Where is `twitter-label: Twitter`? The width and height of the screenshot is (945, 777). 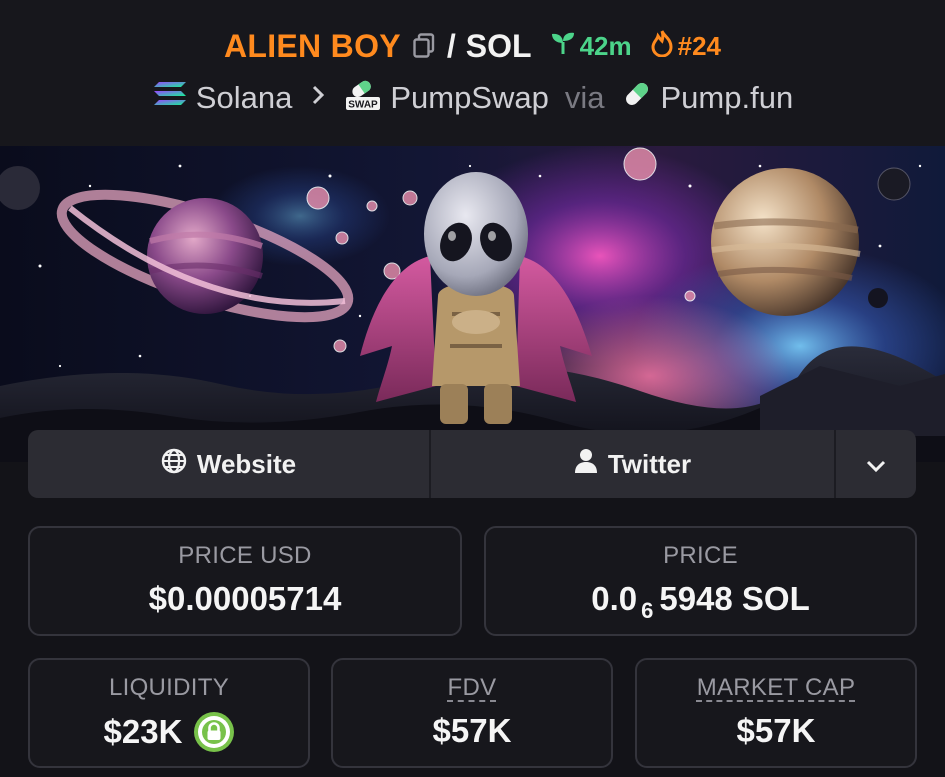
twitter-label: Twitter is located at coordinates (649, 463).